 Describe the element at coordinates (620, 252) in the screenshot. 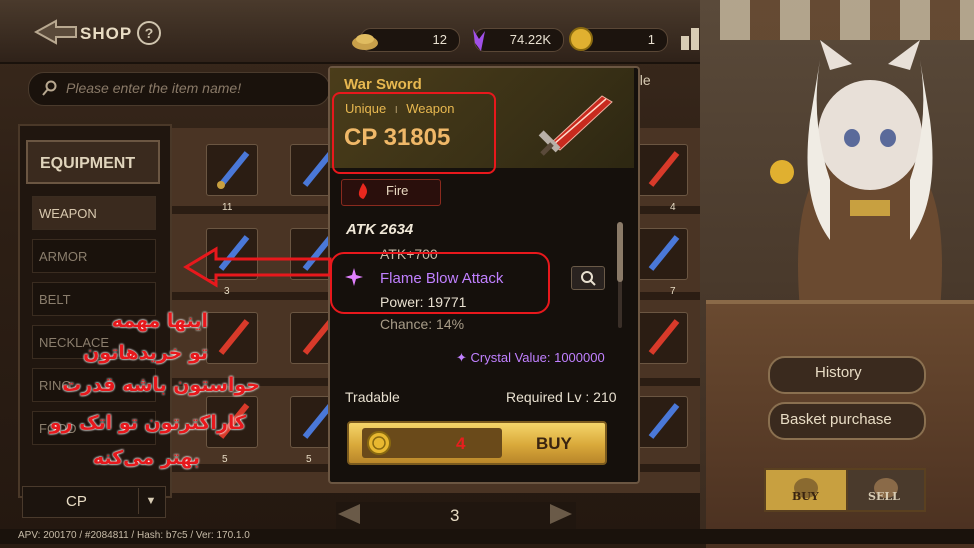

I see `popup-scroll-thumb` at that location.